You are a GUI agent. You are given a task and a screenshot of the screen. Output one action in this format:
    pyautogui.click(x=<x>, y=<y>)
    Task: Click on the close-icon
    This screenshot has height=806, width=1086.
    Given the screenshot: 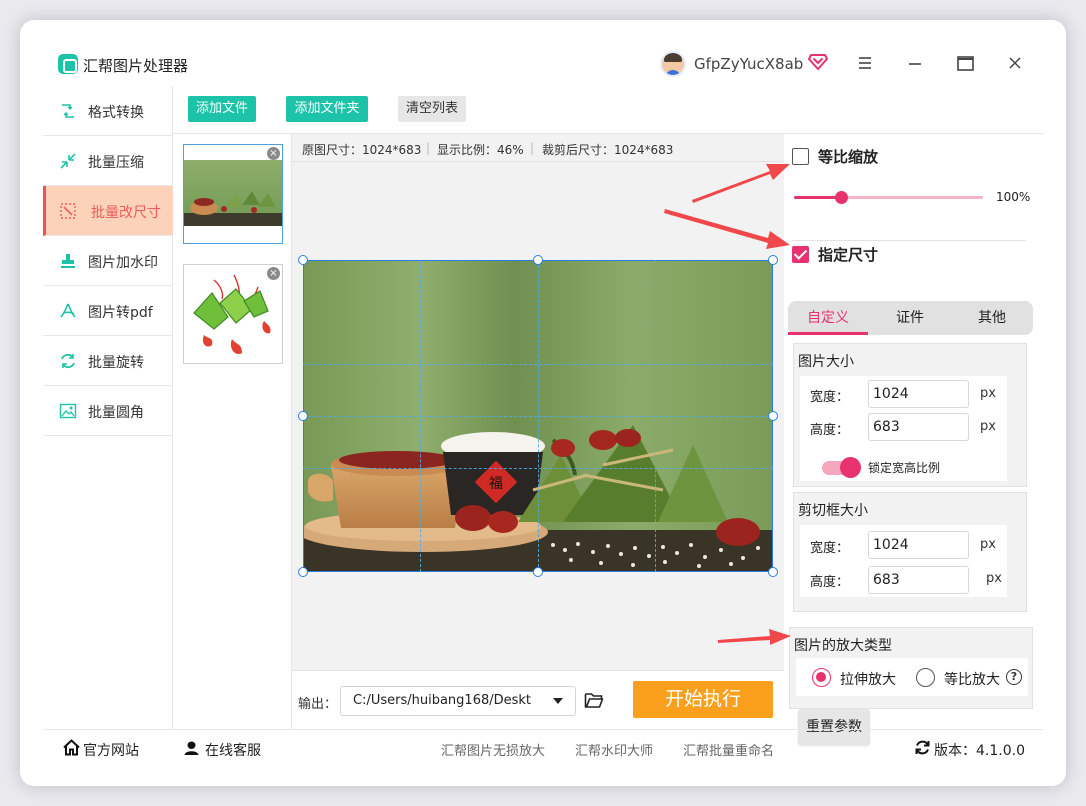 What is the action you would take?
    pyautogui.click(x=1015, y=63)
    